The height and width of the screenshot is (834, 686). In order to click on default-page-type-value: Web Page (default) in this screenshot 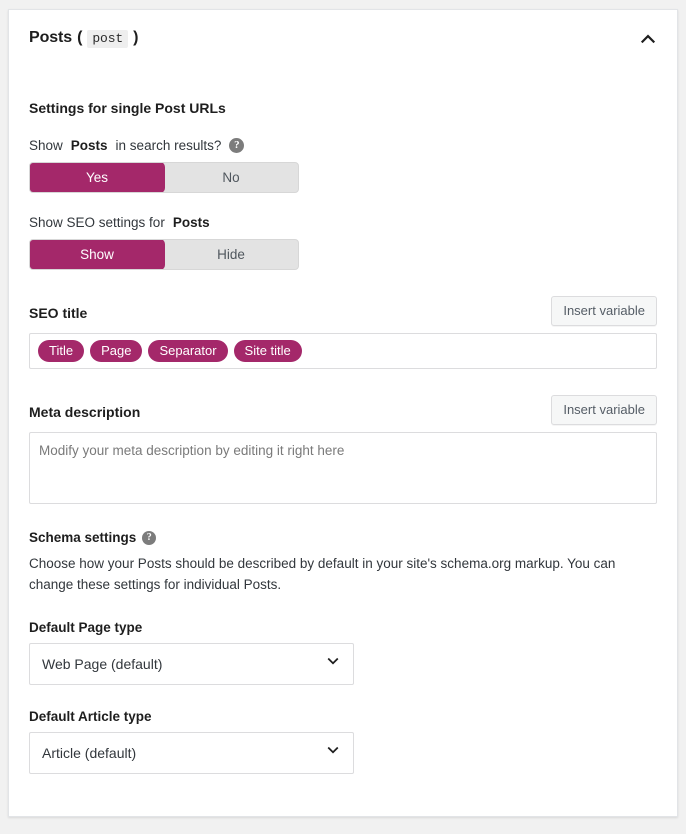, I will do `click(102, 663)`.